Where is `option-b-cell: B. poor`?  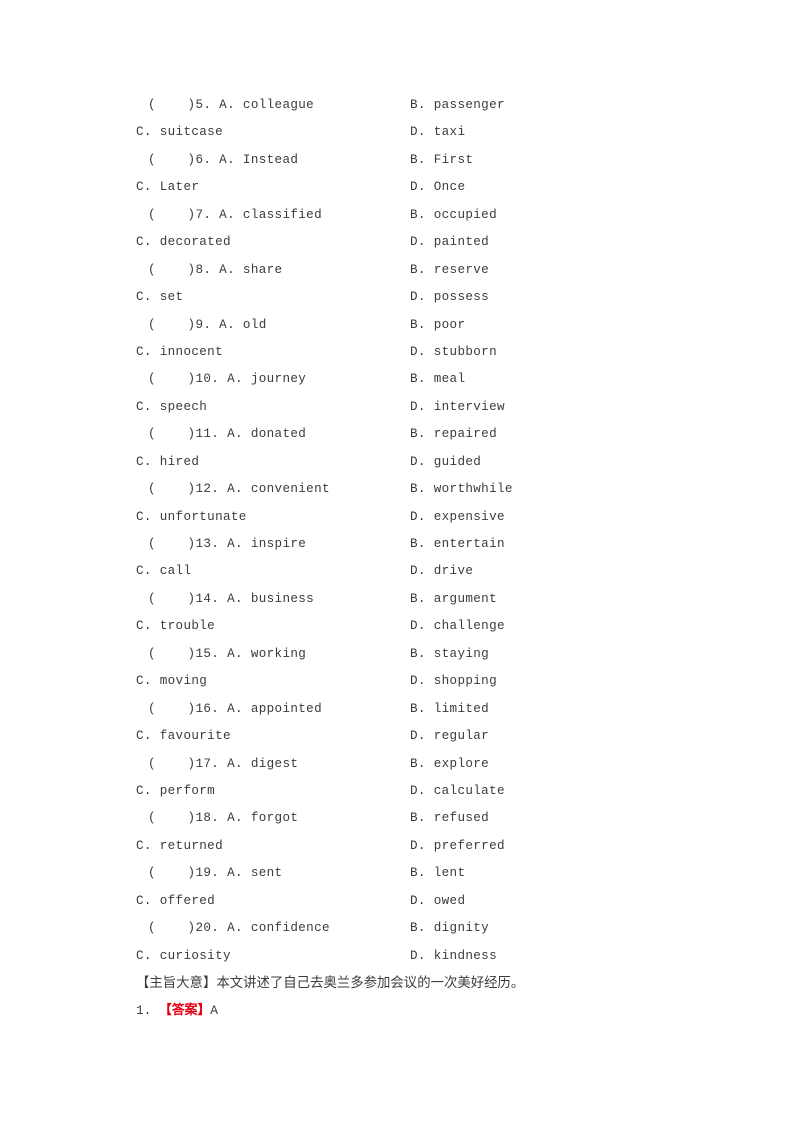 option-b-cell: B. poor is located at coordinates (437, 325).